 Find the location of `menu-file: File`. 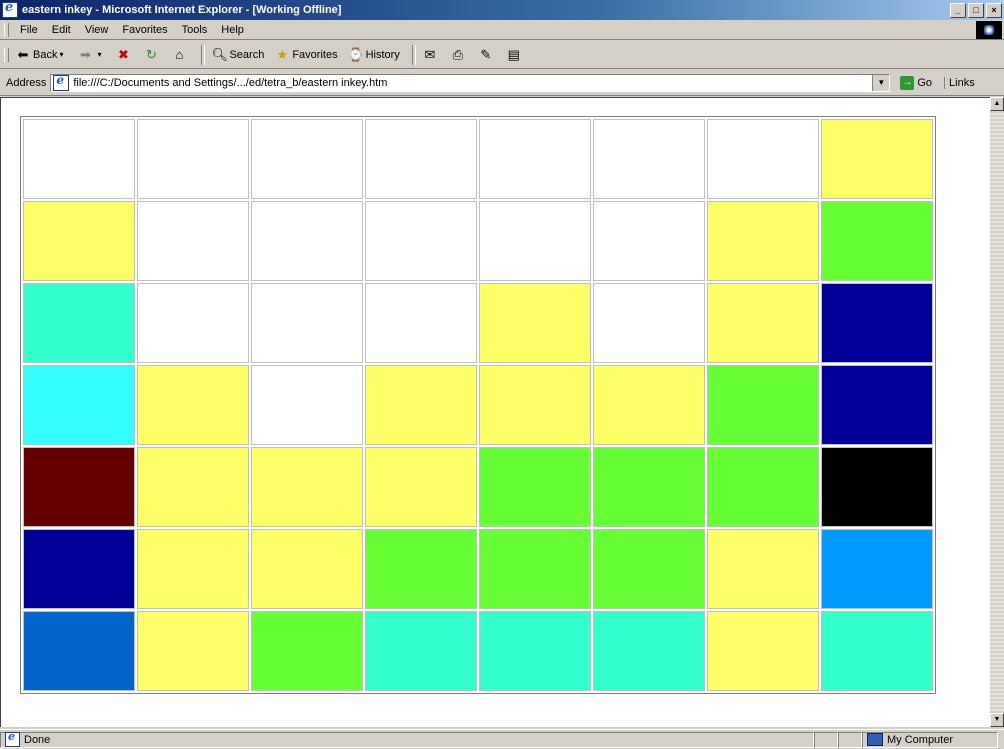

menu-file: File is located at coordinates (29, 30).